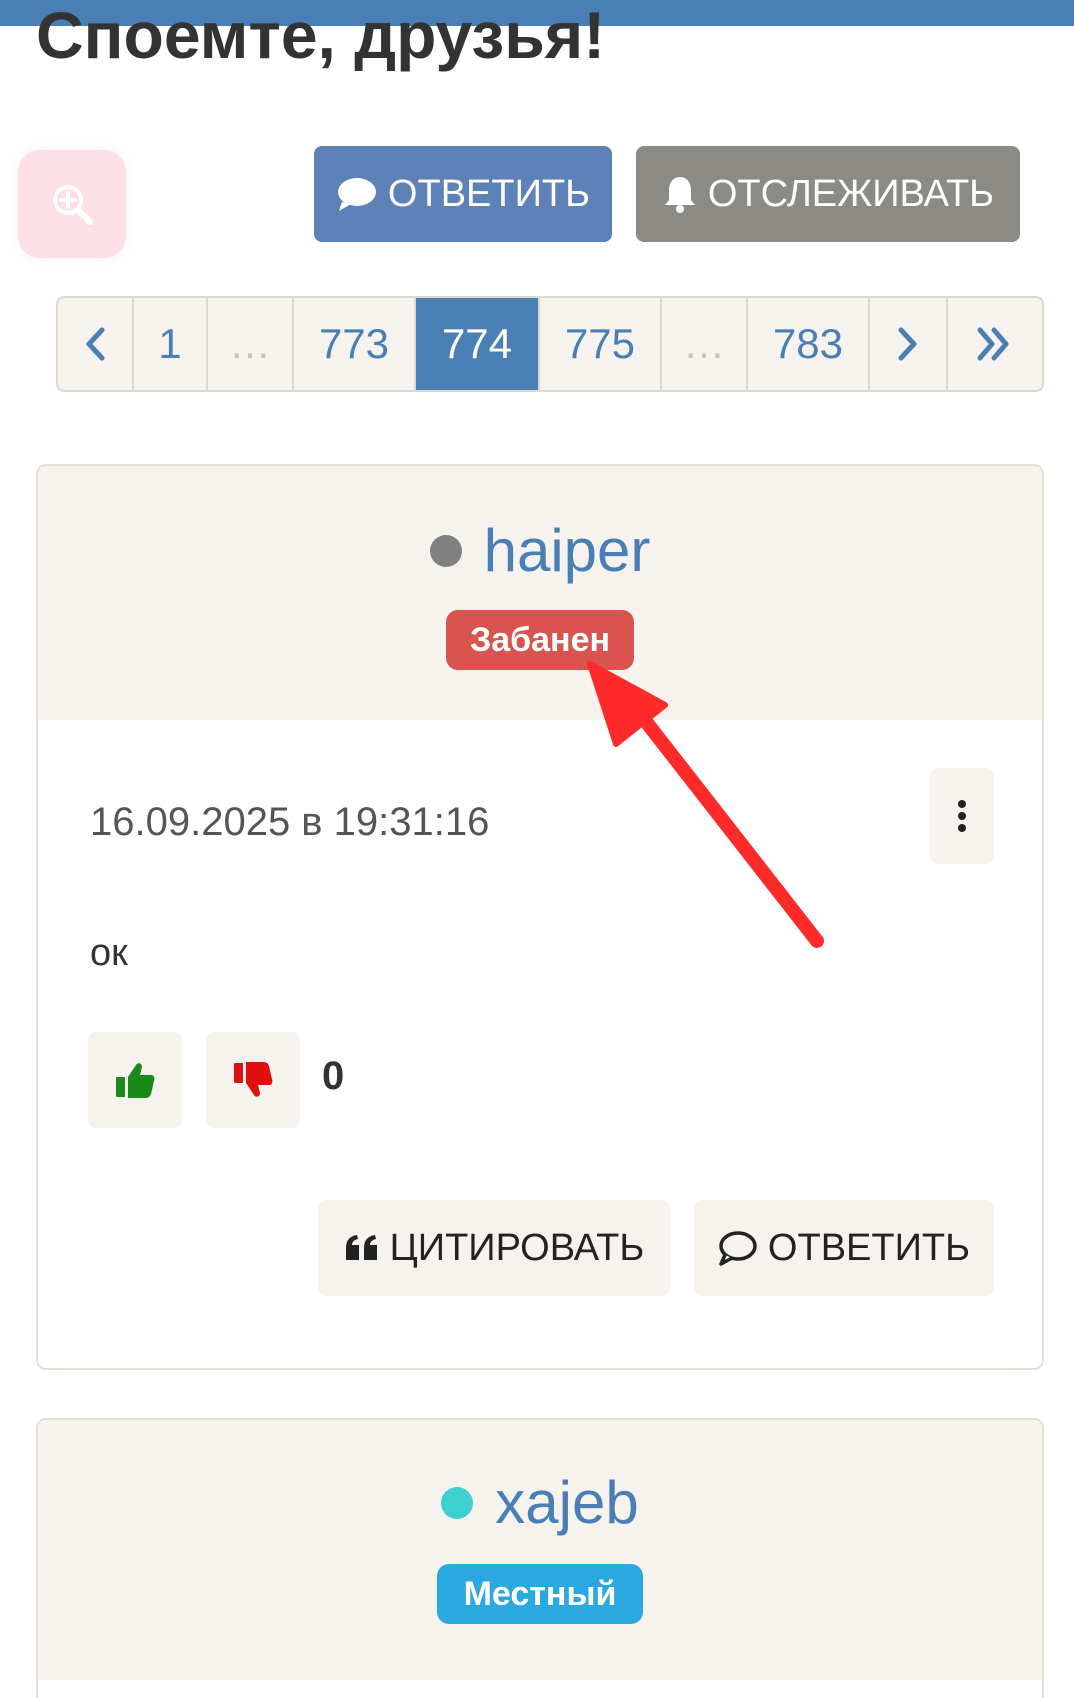 This screenshot has width=1074, height=1698. What do you see at coordinates (489, 193) in the screenshot?
I see `reply-button-label: ОТВЕТИТЬ` at bounding box center [489, 193].